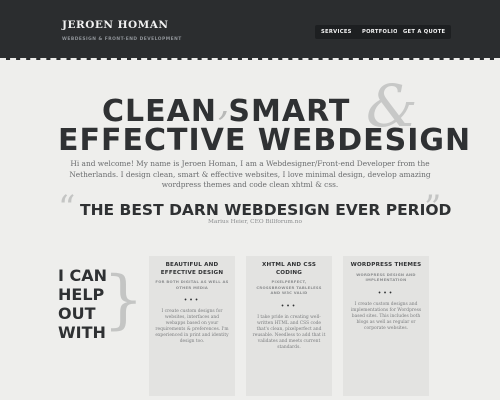 The height and width of the screenshot is (400, 500). I want to click on services-heading: I CAN HELP OUT WITH, so click(82, 304).